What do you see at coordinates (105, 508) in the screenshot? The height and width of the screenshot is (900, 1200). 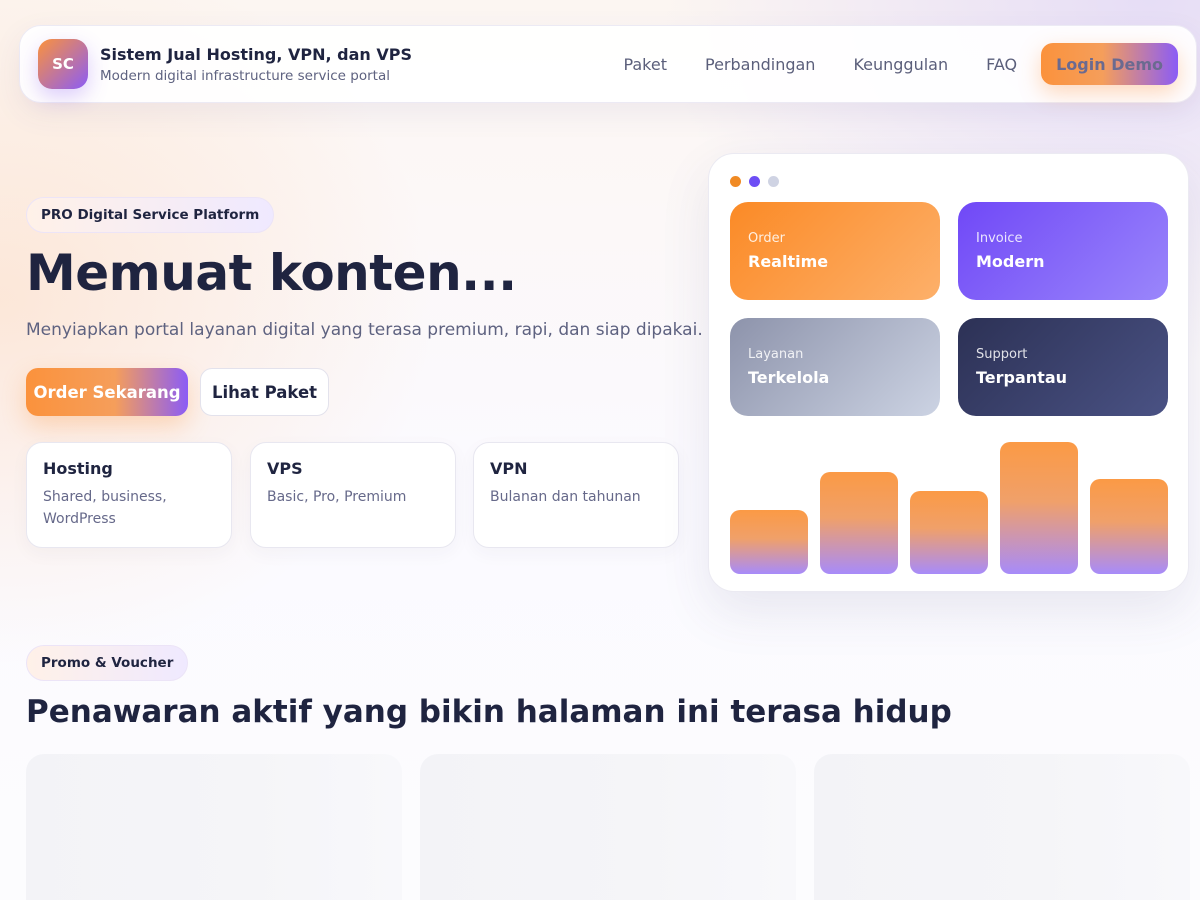 I see `service-desc: Shared, business, WordPress` at bounding box center [105, 508].